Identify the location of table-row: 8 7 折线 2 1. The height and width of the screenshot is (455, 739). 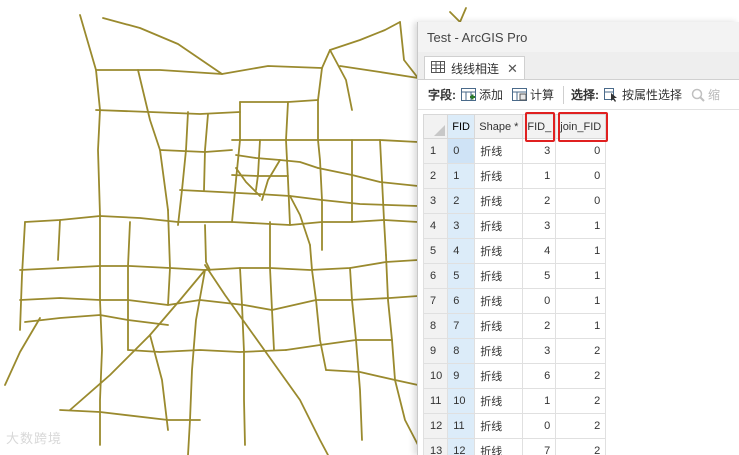
(514, 326).